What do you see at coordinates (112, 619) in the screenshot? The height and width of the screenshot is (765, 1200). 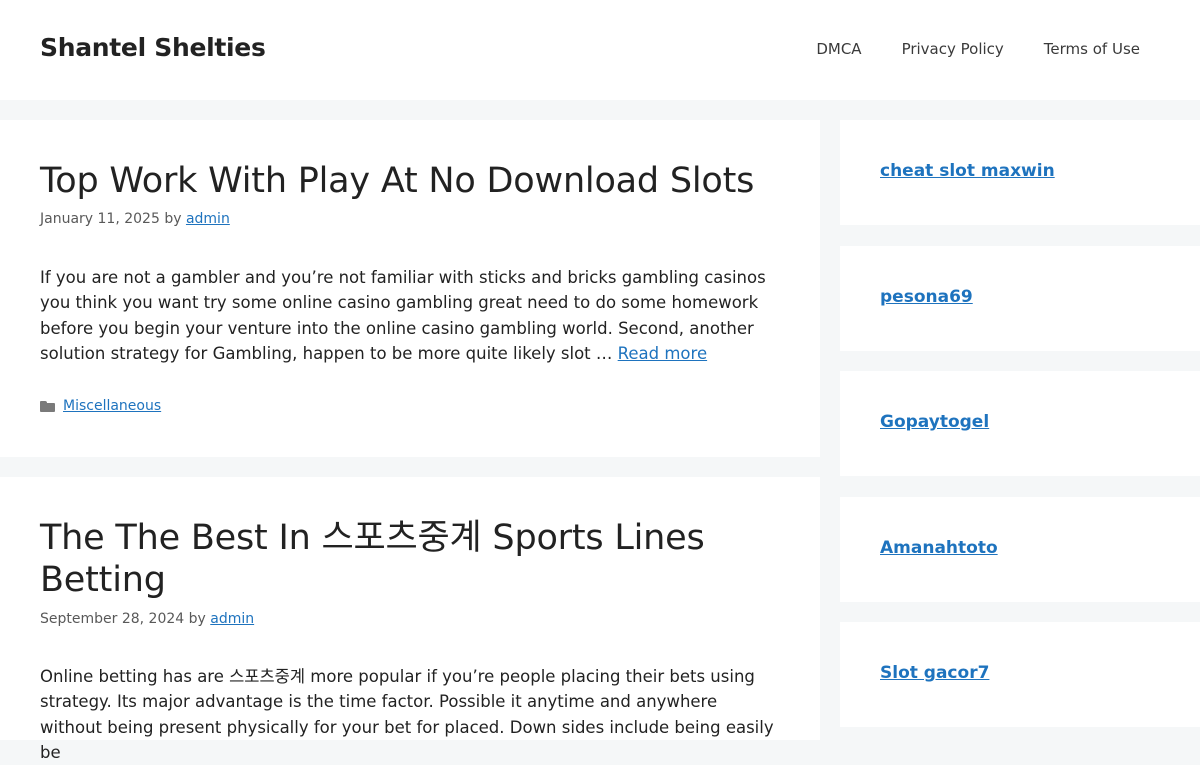 I see `post-date: September 28, 2024` at bounding box center [112, 619].